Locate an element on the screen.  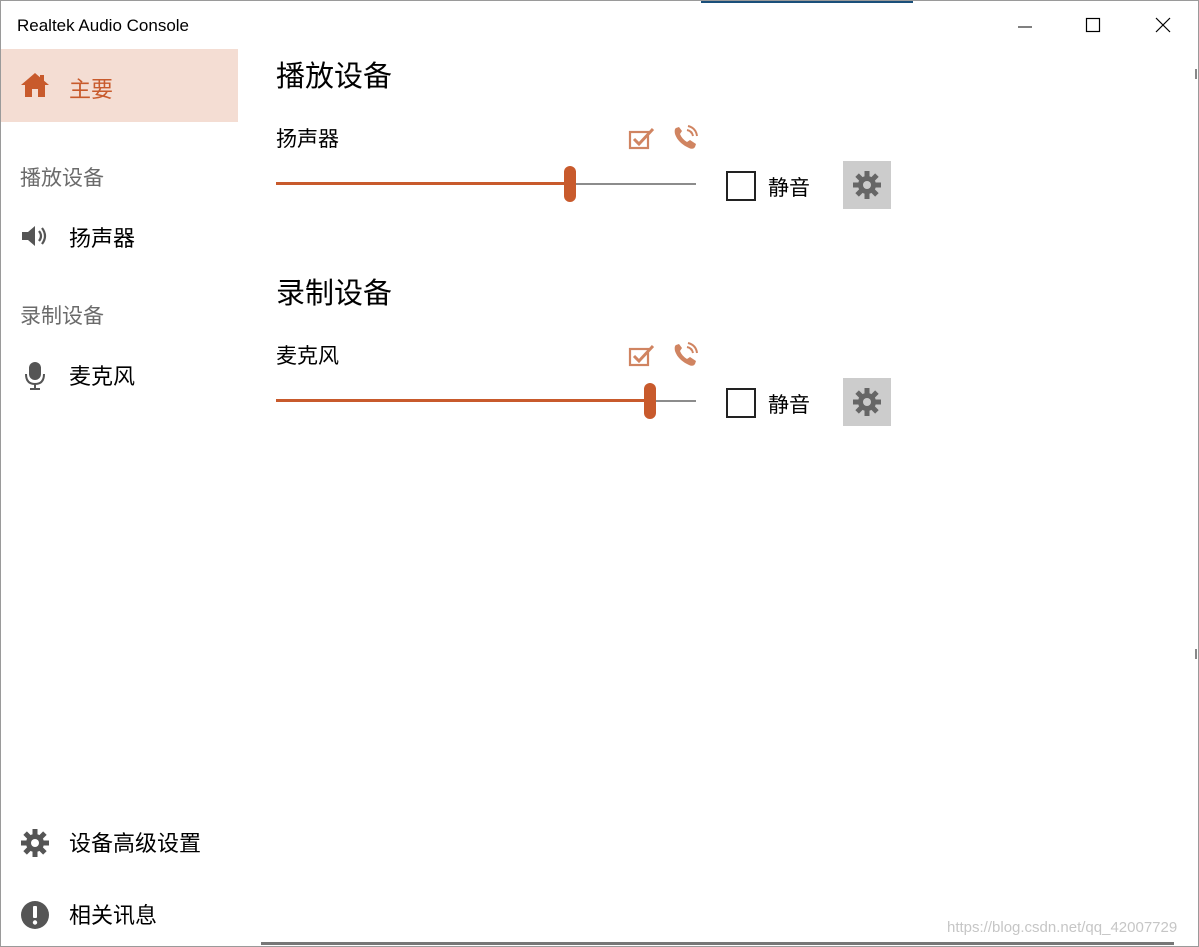
playback-section-title: 播放设备 is located at coordinates (334, 76).